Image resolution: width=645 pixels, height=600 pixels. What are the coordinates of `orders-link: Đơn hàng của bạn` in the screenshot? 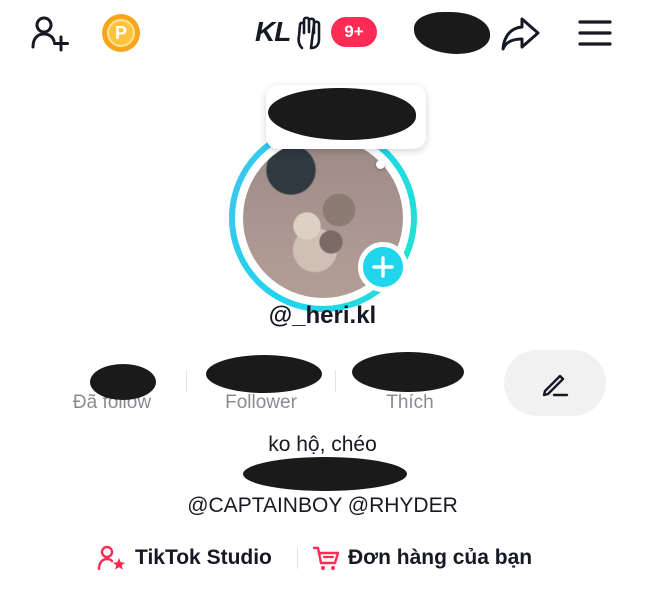 It's located at (422, 558).